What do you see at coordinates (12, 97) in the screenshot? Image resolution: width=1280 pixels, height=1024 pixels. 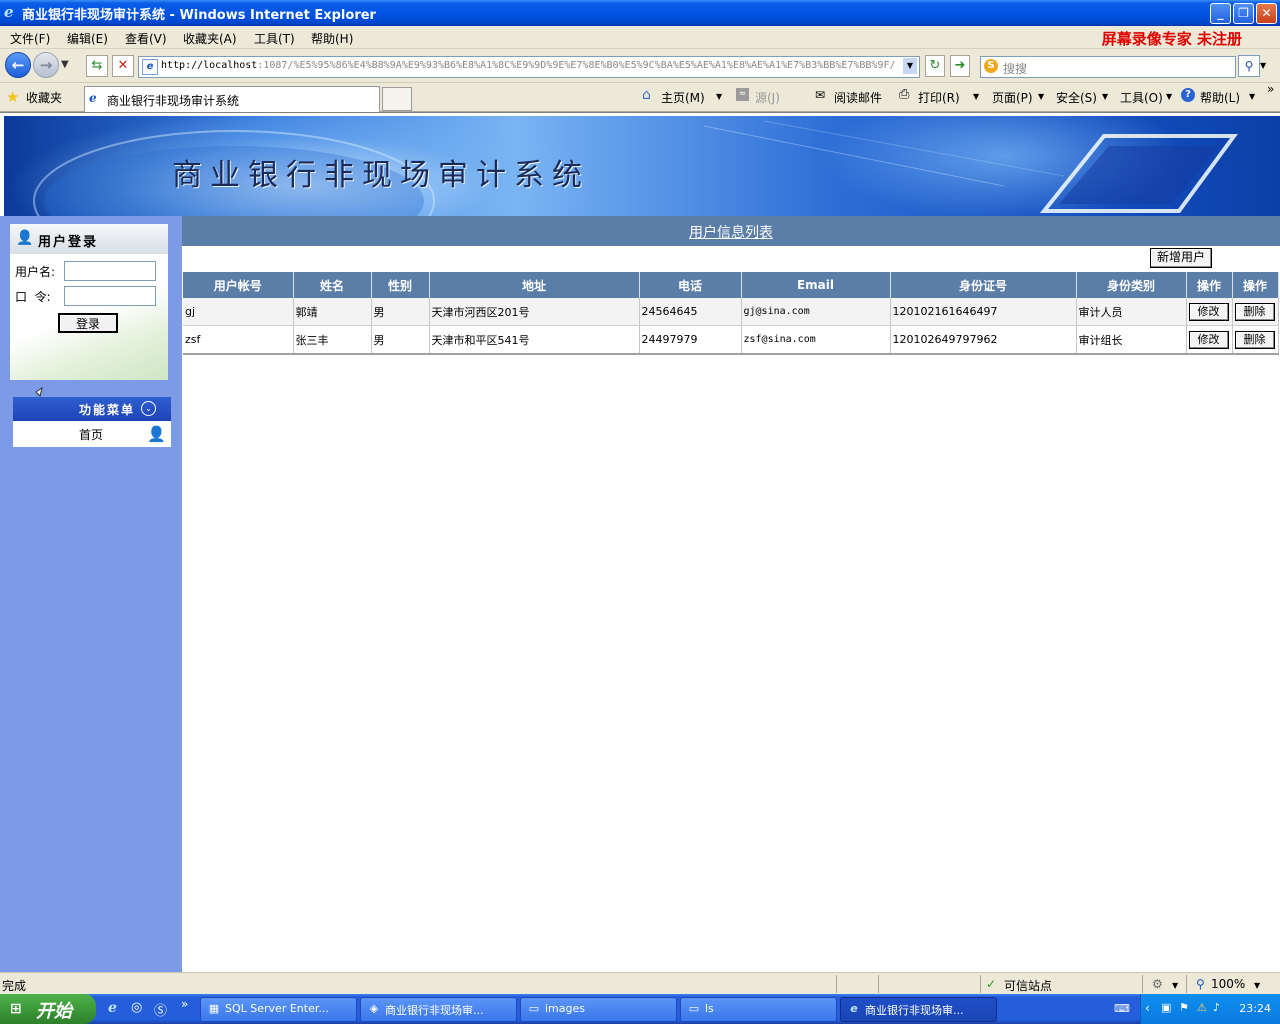 I see `favorites-star-icon: ★` at bounding box center [12, 97].